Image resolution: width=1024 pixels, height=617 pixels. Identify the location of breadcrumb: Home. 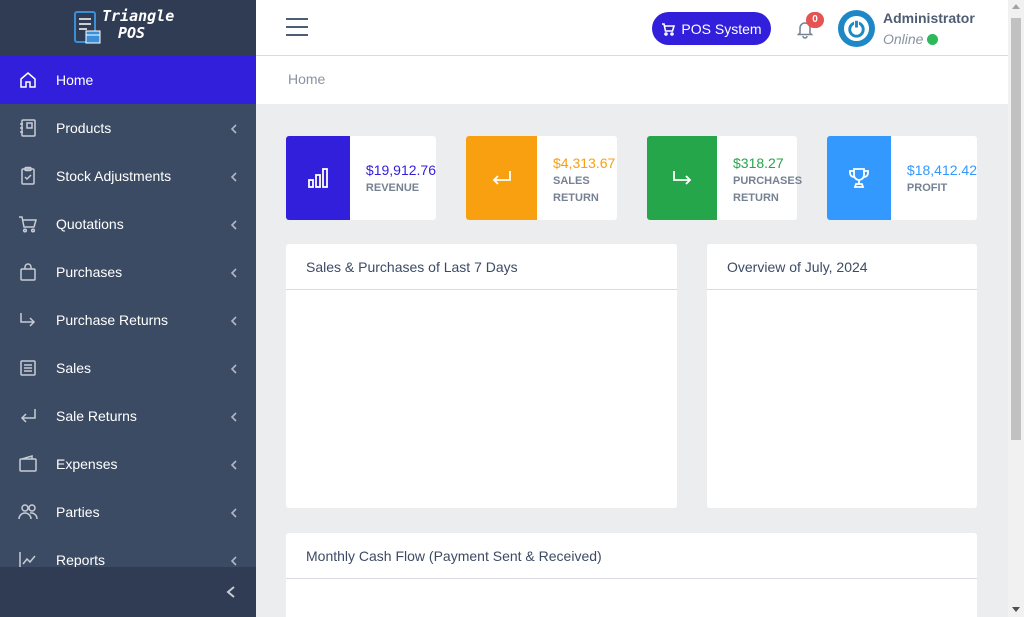
(307, 79).